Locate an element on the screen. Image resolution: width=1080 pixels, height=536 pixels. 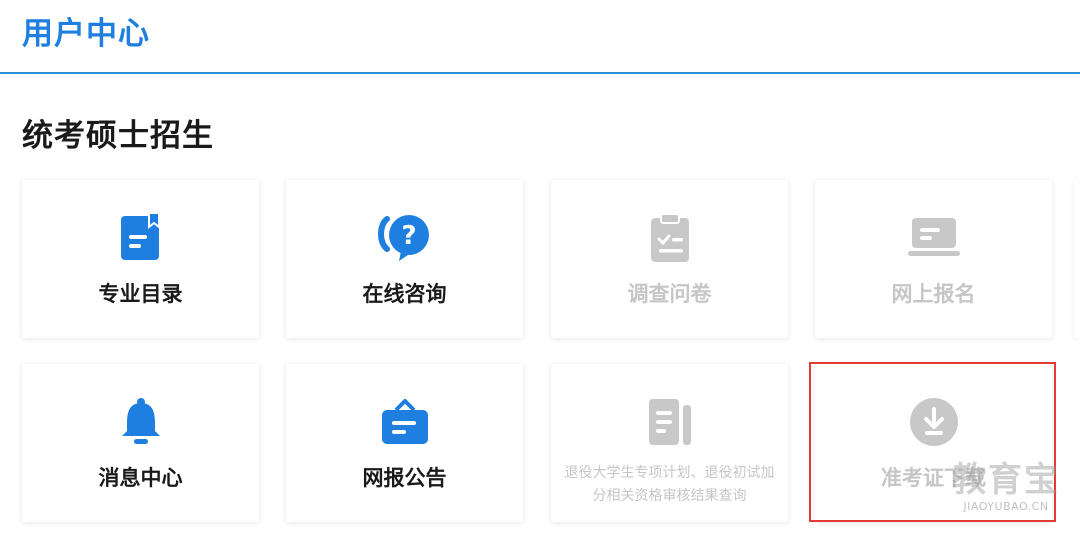
card-label: 网报公告 is located at coordinates (404, 478).